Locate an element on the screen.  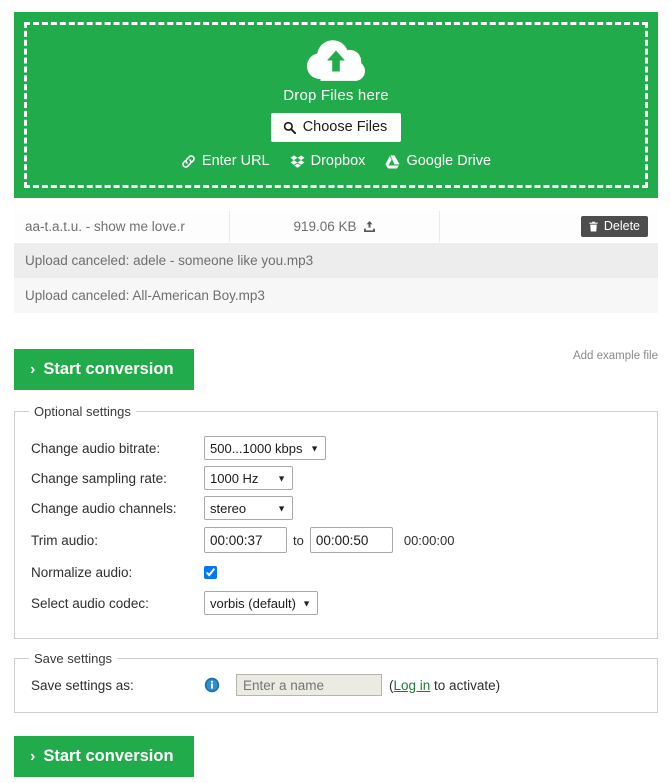
codec-select-wrap: vorbis (default) ▼ is located at coordinates (261, 603).